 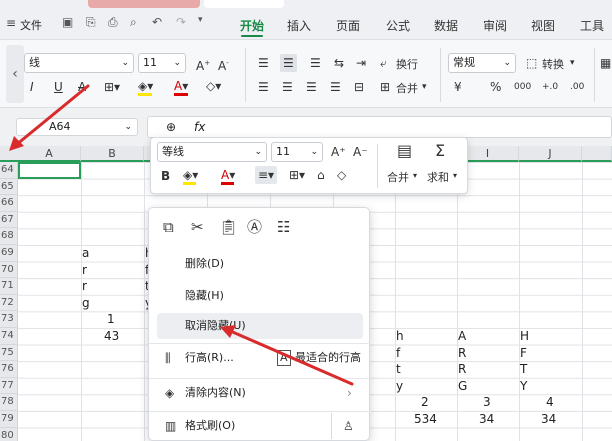 I want to click on row-header: 69, so click(x=9, y=253).